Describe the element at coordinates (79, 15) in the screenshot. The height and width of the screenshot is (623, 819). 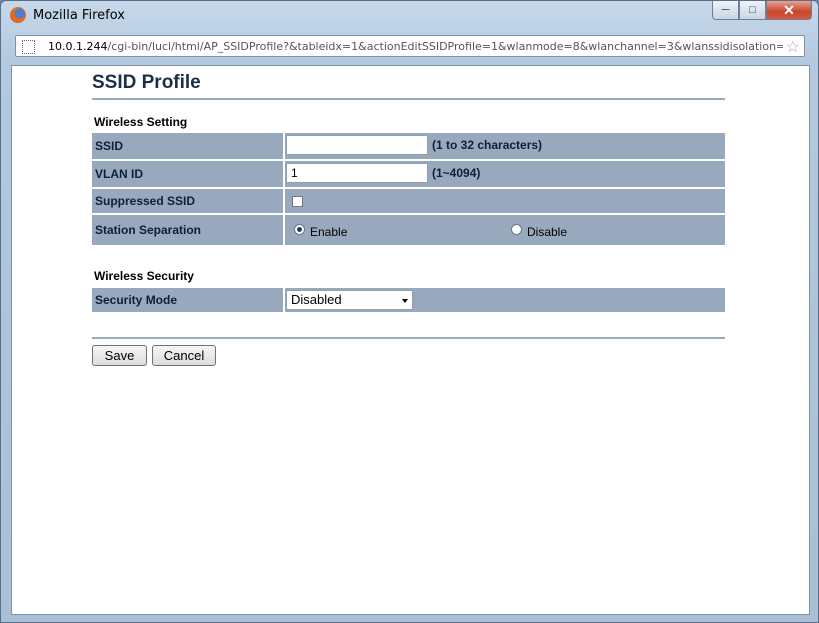
I see `window-title: Mozilla Firefox` at that location.